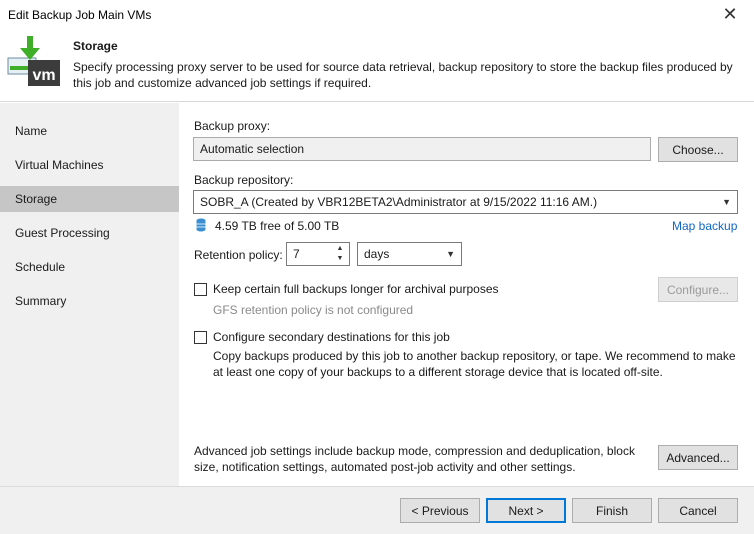 The image size is (754, 534). Describe the element at coordinates (89, 267) in the screenshot. I see `step-schedule: Schedule` at that location.